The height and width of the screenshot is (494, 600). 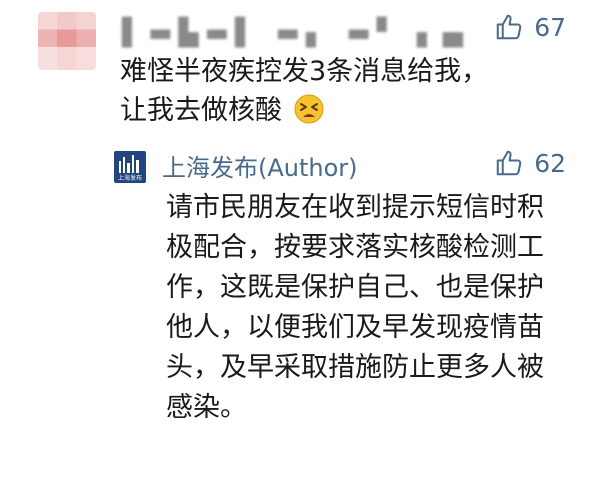 I want to click on comment-text: 难怪半夜疾控发3条消息给我， 让我去做核酸, so click(x=340, y=94).